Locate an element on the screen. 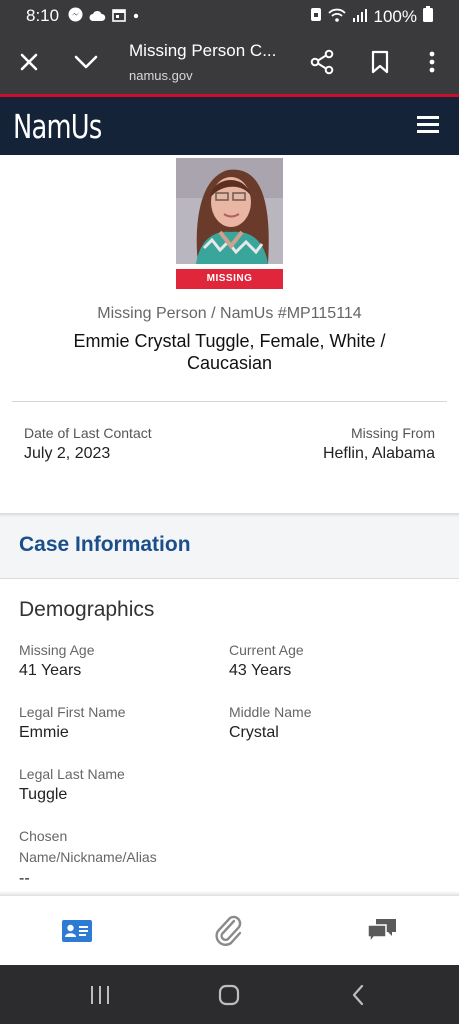  middle-name-value: Crystal is located at coordinates (254, 732).